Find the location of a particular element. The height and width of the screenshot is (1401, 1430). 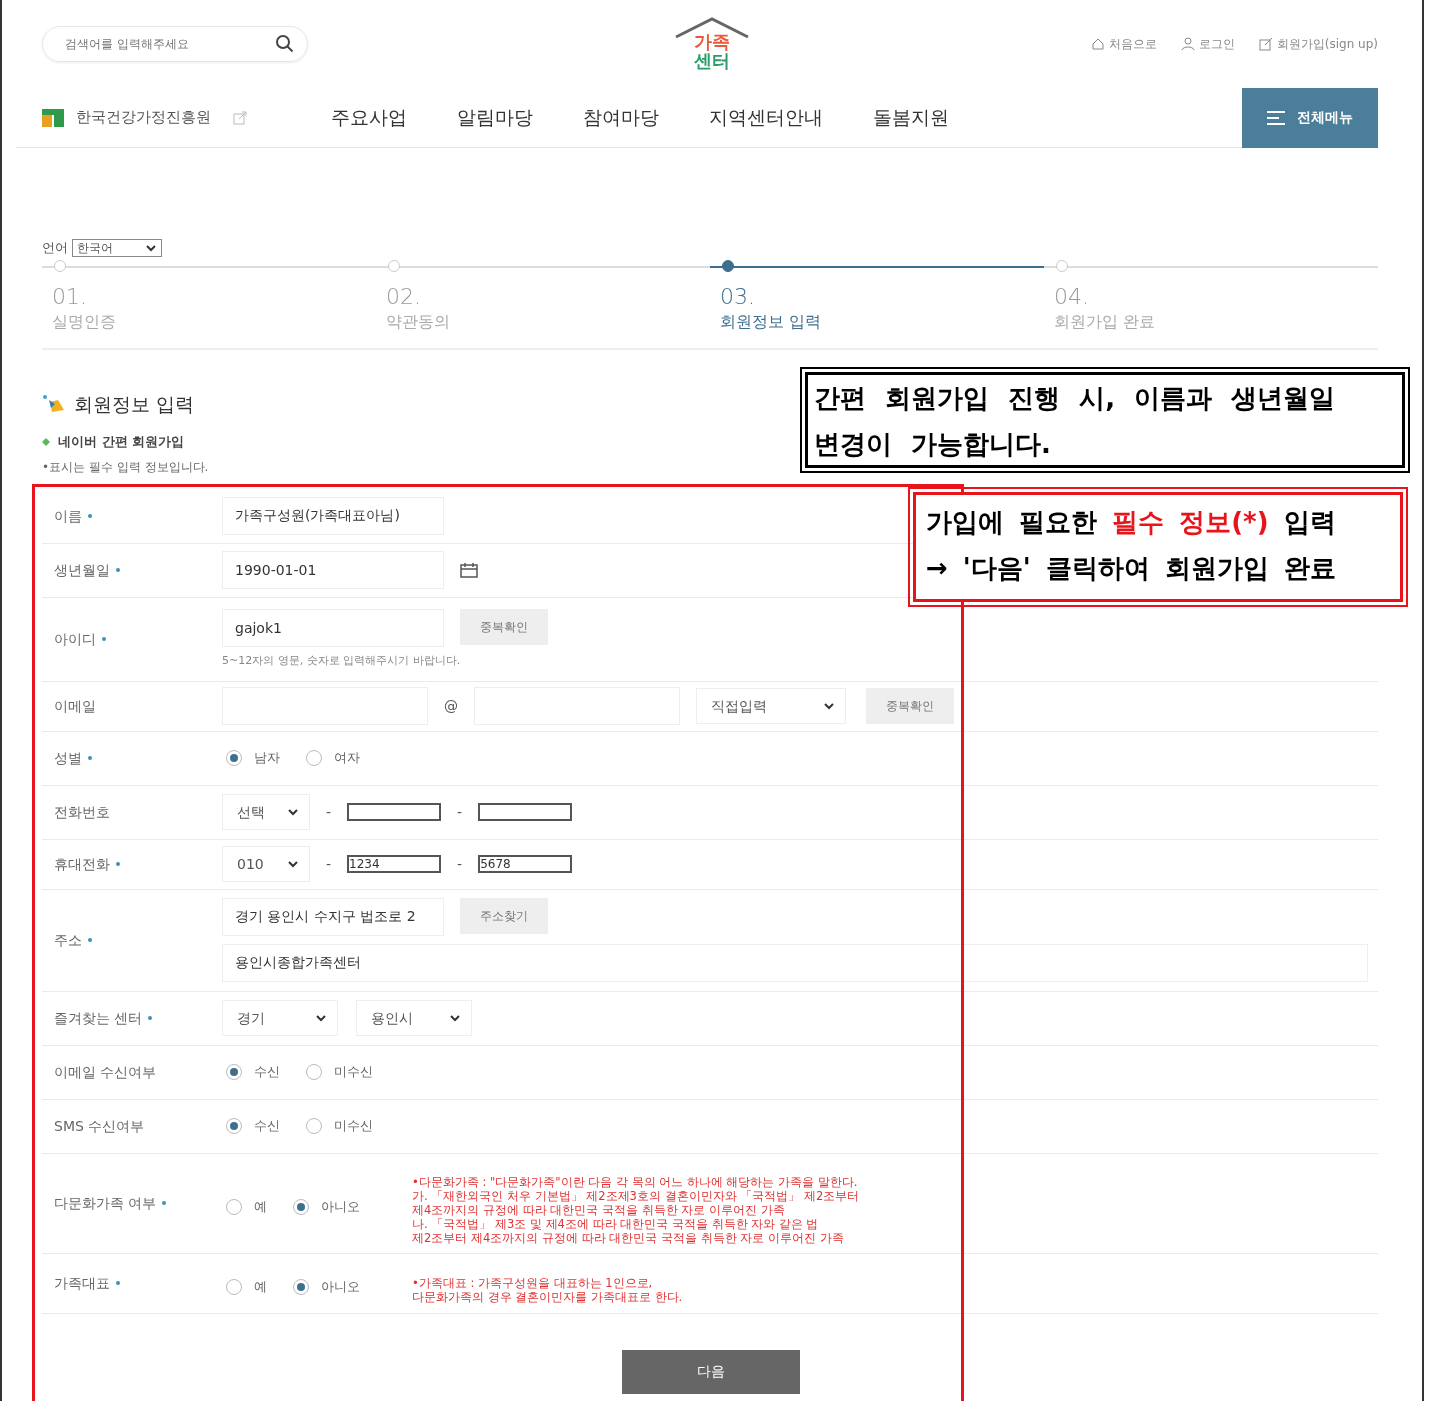

region-select: 경기 is located at coordinates (280, 1018).